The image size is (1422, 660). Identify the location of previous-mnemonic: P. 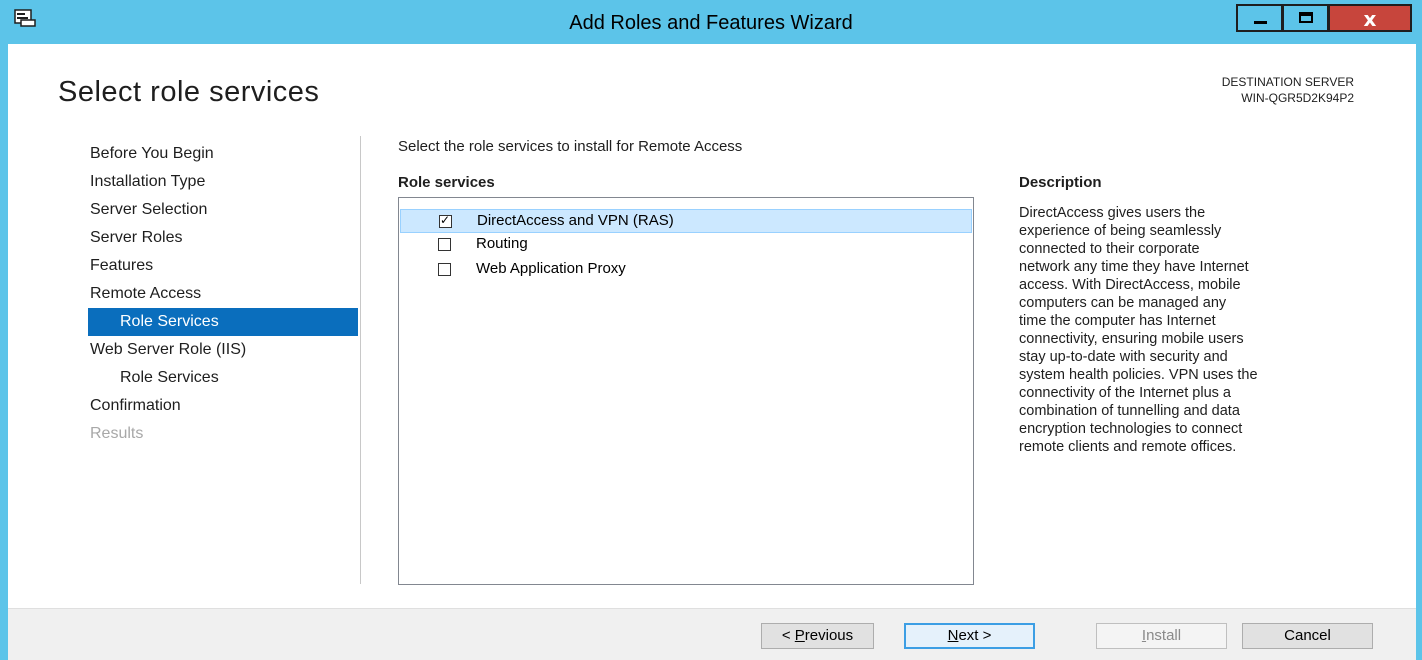
(799, 635).